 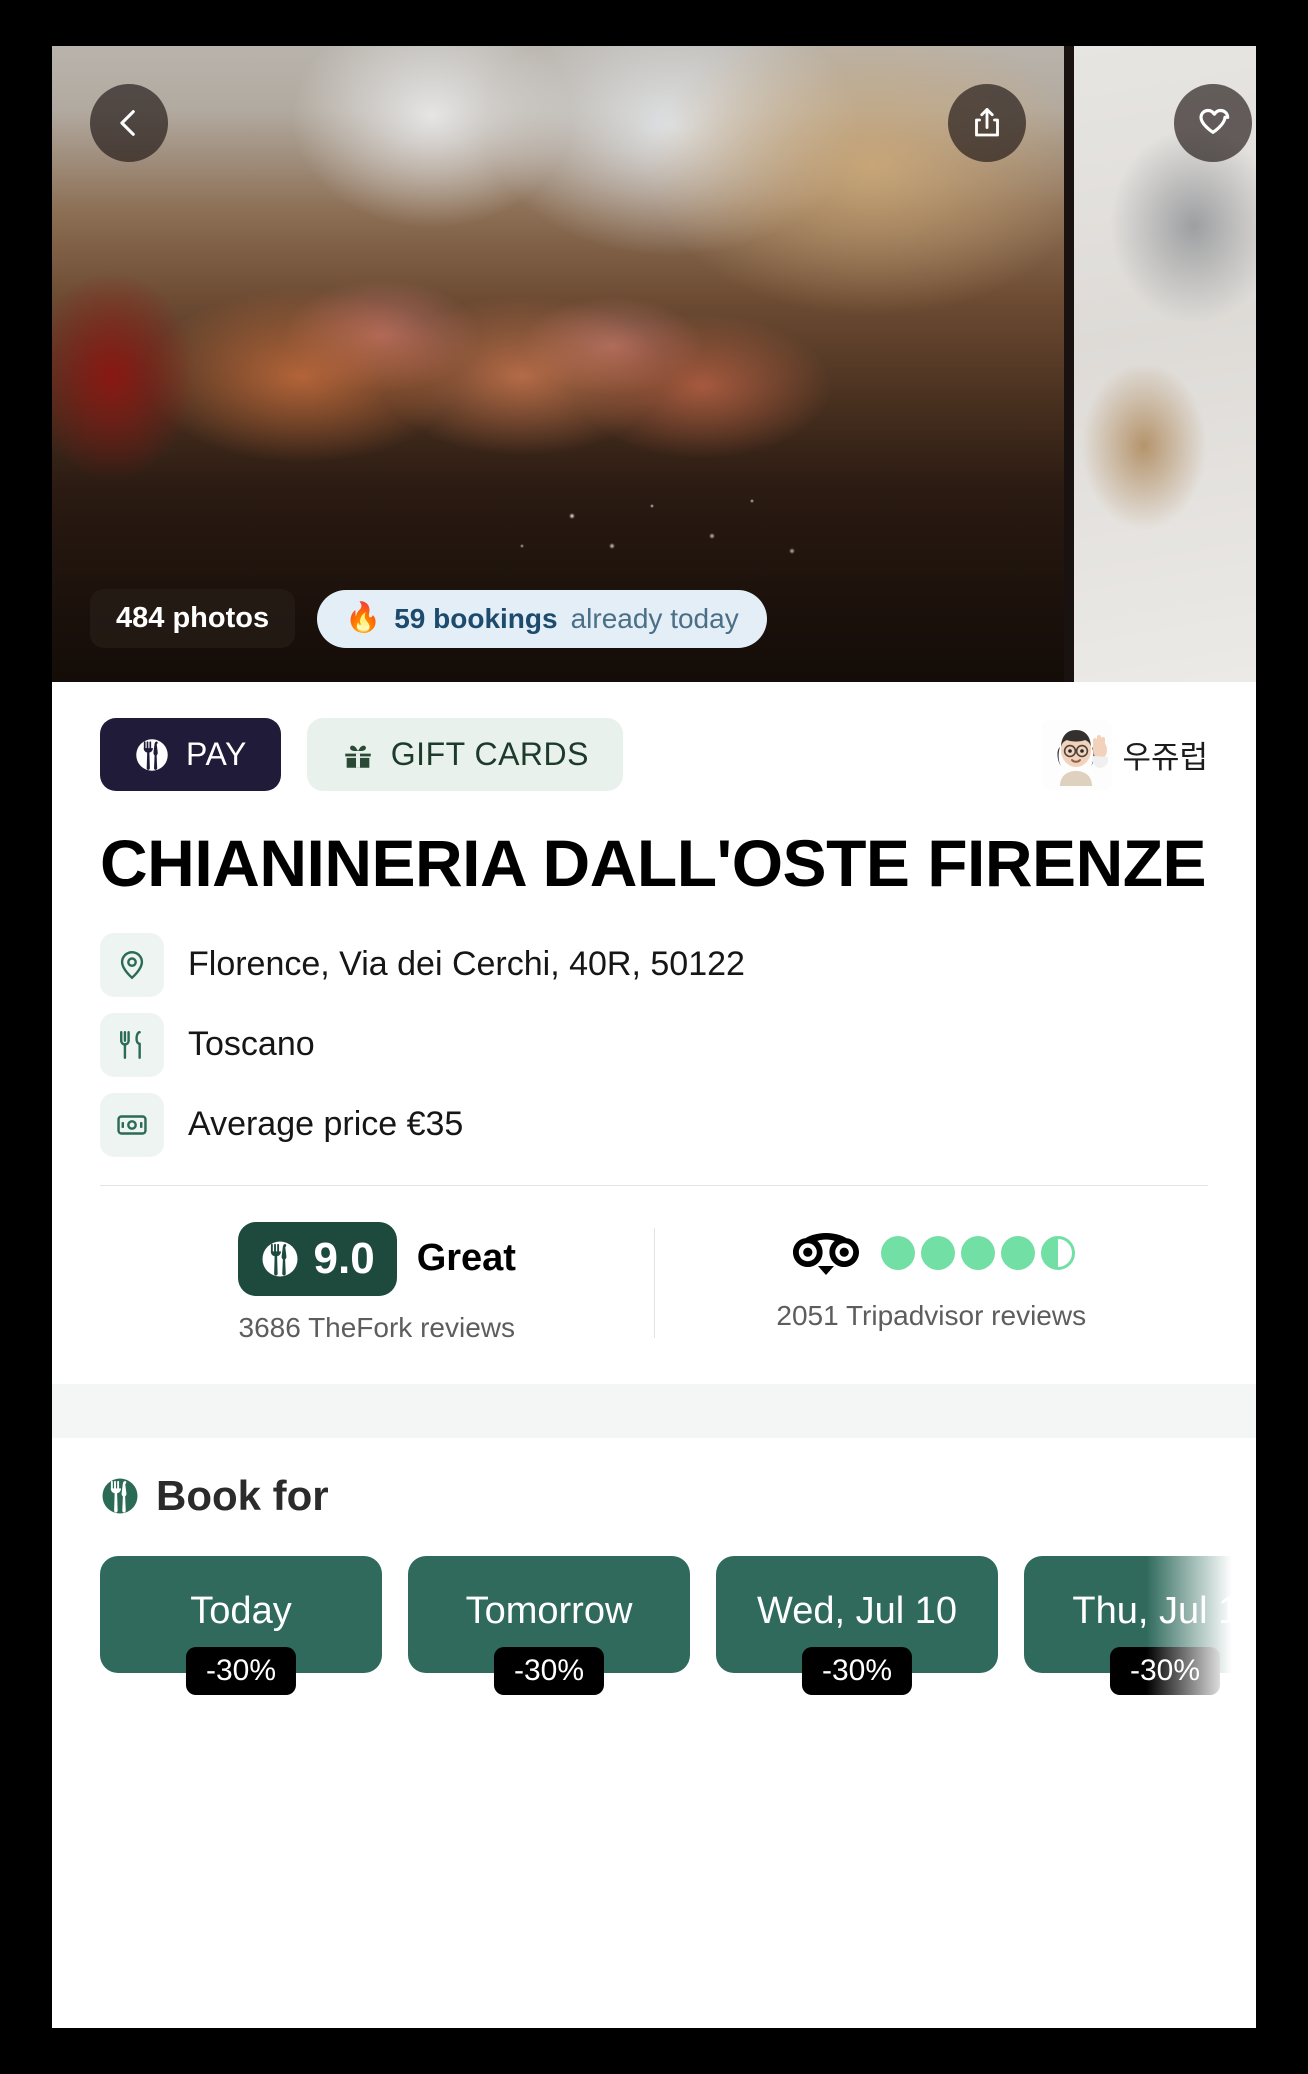 What do you see at coordinates (654, 618) in the screenshot?
I see `bookings-suffix: already today` at bounding box center [654, 618].